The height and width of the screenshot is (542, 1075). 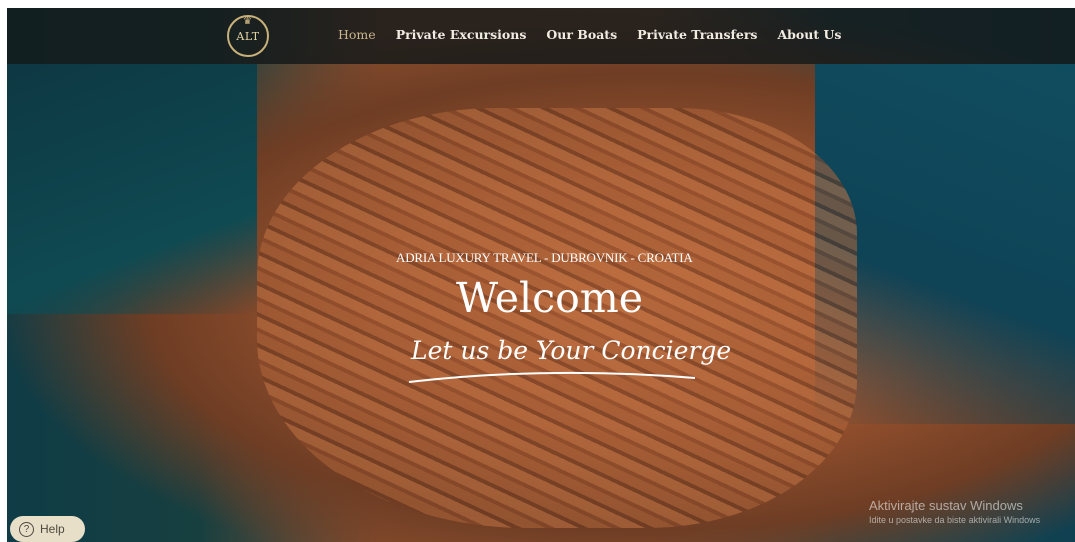 I want to click on sea-left, so click(x=132, y=189).